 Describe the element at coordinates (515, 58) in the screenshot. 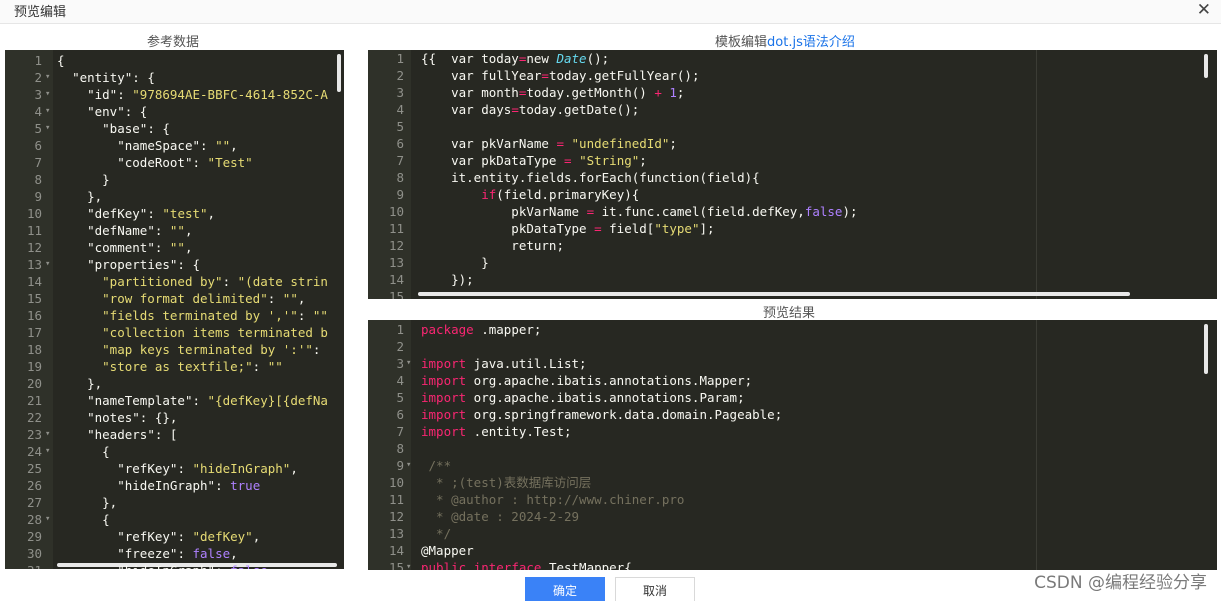

I see `code-text: {{ var today=new Date();` at that location.